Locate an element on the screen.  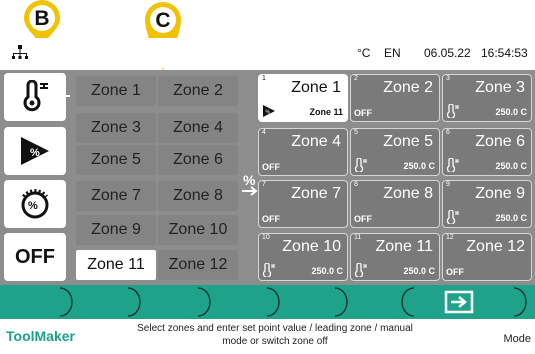
action-bar is located at coordinates (267, 302).